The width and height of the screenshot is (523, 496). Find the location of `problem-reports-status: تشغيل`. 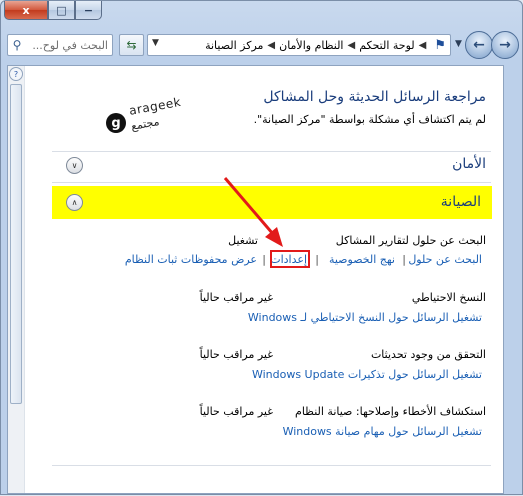

problem-reports-status: تشغيل is located at coordinates (243, 240).